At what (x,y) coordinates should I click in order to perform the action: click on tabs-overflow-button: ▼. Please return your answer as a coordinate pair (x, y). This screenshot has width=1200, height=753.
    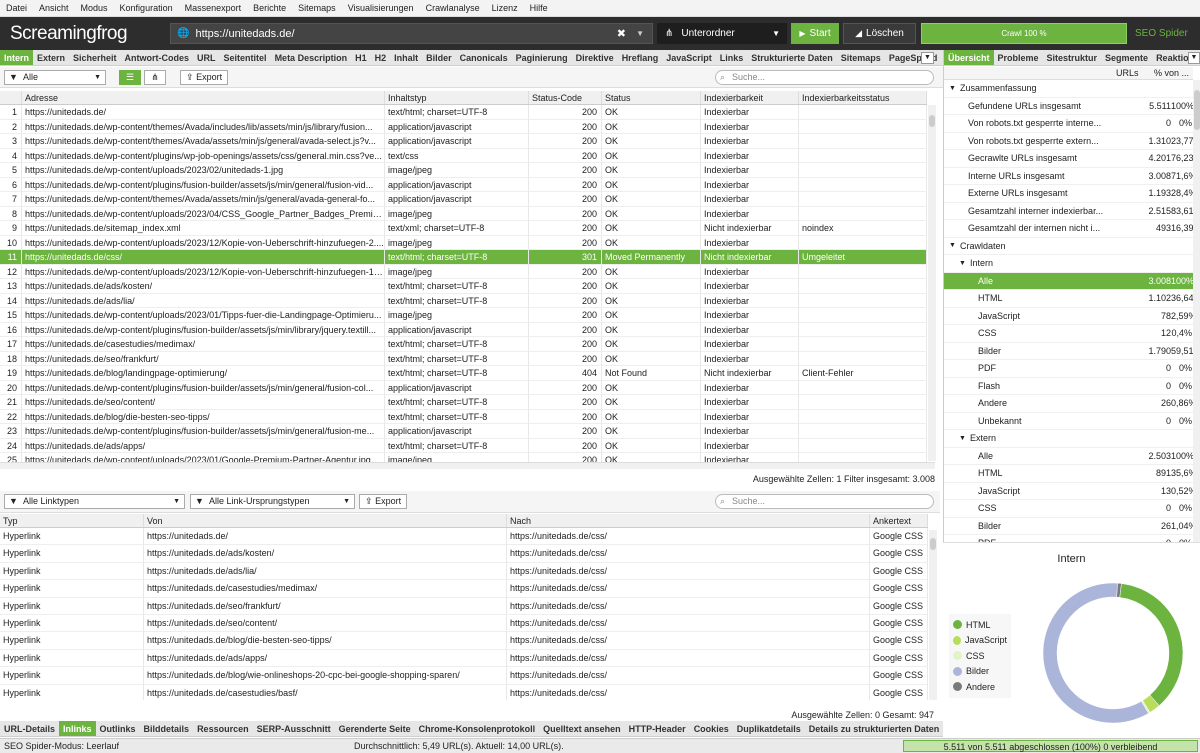
    Looking at the image, I should click on (927, 58).